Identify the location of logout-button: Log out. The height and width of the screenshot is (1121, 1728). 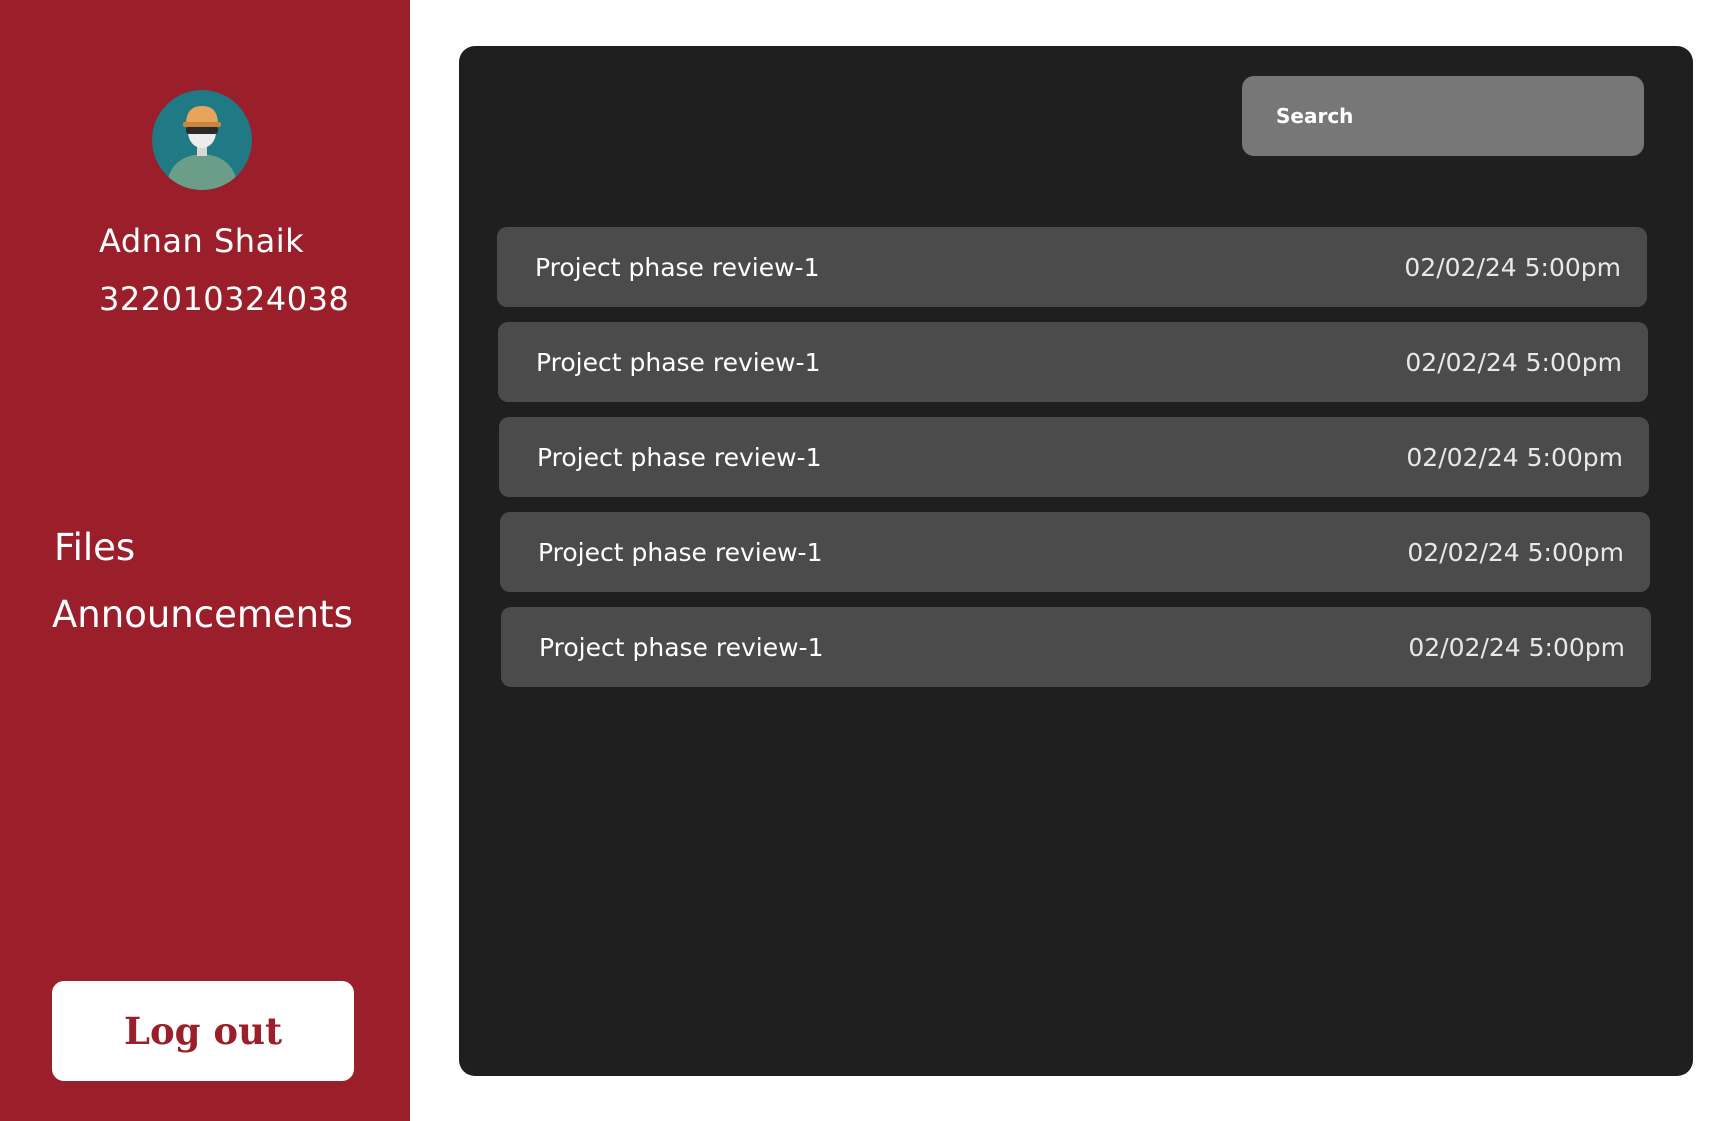
(203, 1031).